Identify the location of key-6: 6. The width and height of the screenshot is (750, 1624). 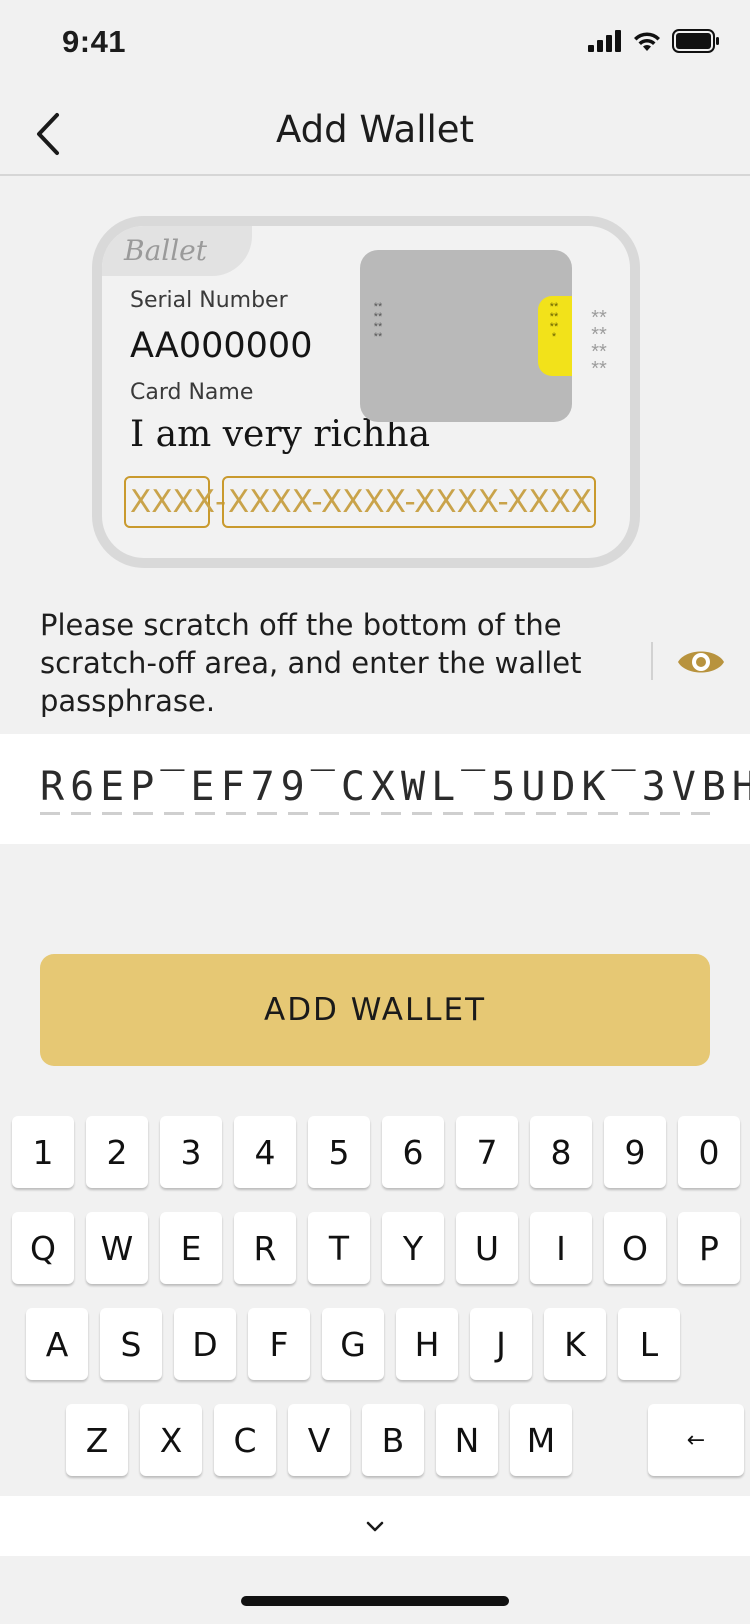
(413, 1152).